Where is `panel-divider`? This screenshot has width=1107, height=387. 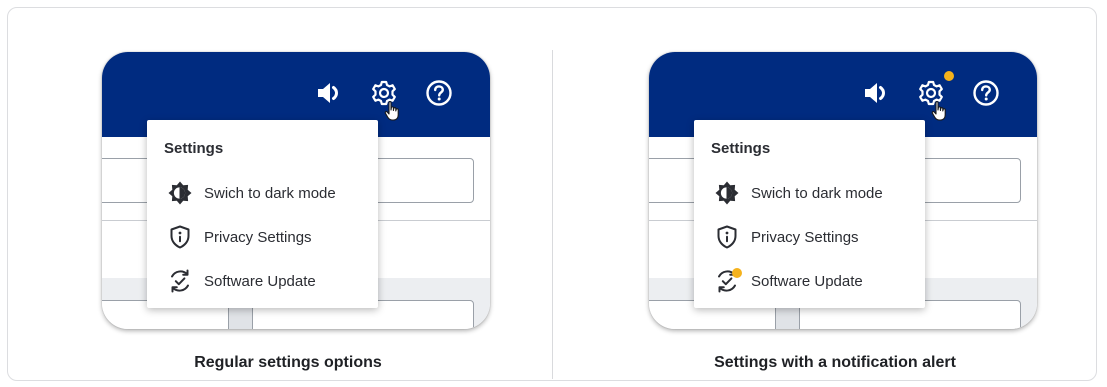
panel-divider is located at coordinates (552, 214).